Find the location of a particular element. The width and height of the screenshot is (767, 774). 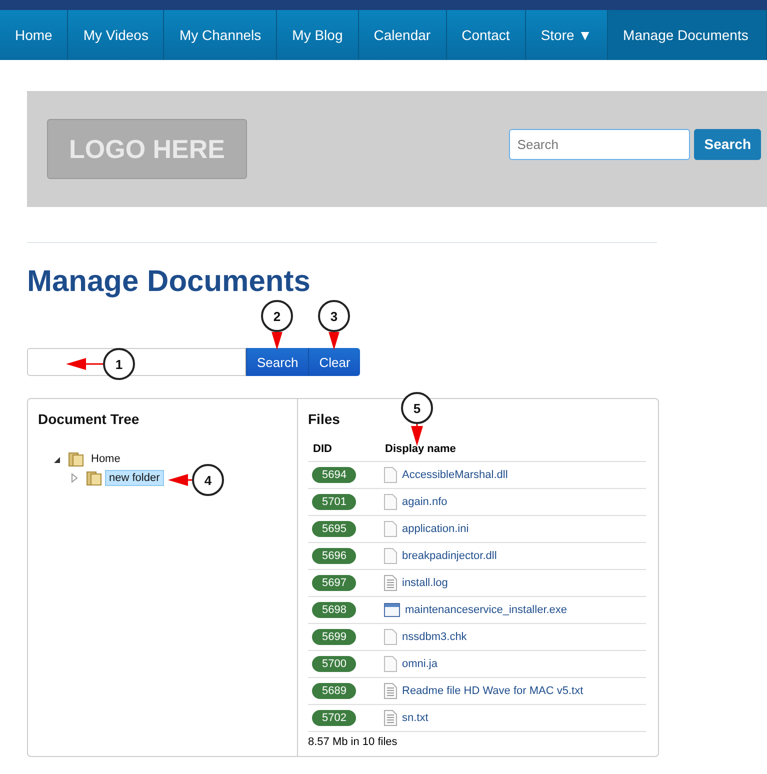

id-badge: 5689 is located at coordinates (334, 691).